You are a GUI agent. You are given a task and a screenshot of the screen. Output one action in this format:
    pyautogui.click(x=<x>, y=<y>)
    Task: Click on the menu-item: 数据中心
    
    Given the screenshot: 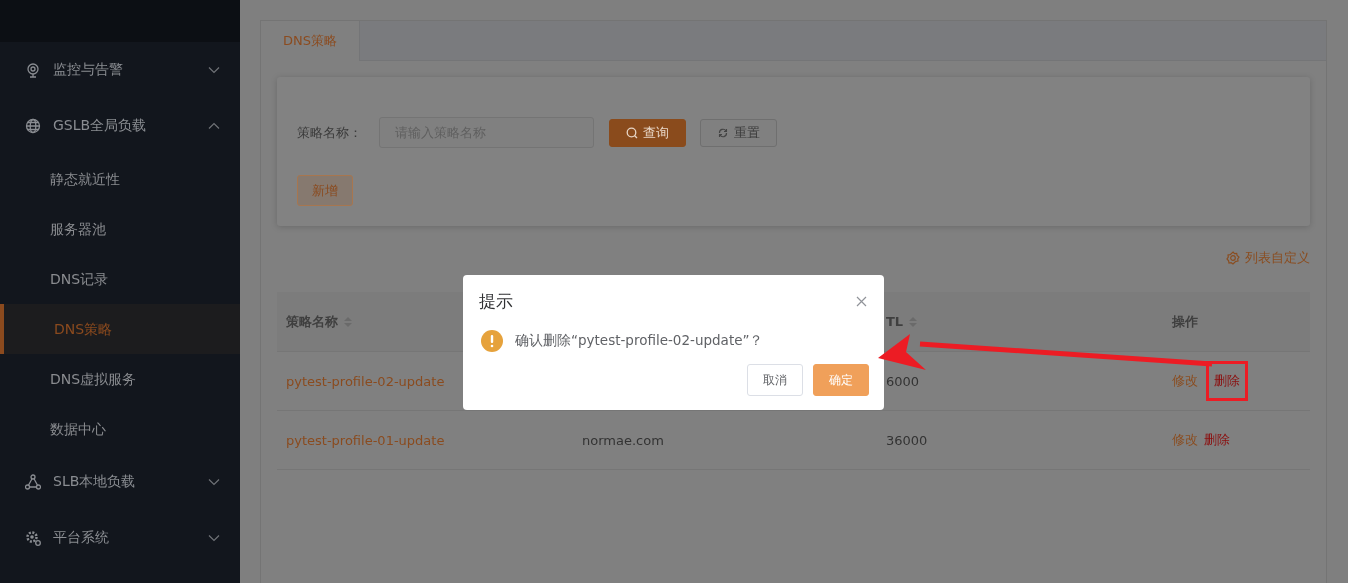 What is the action you would take?
    pyautogui.click(x=120, y=429)
    